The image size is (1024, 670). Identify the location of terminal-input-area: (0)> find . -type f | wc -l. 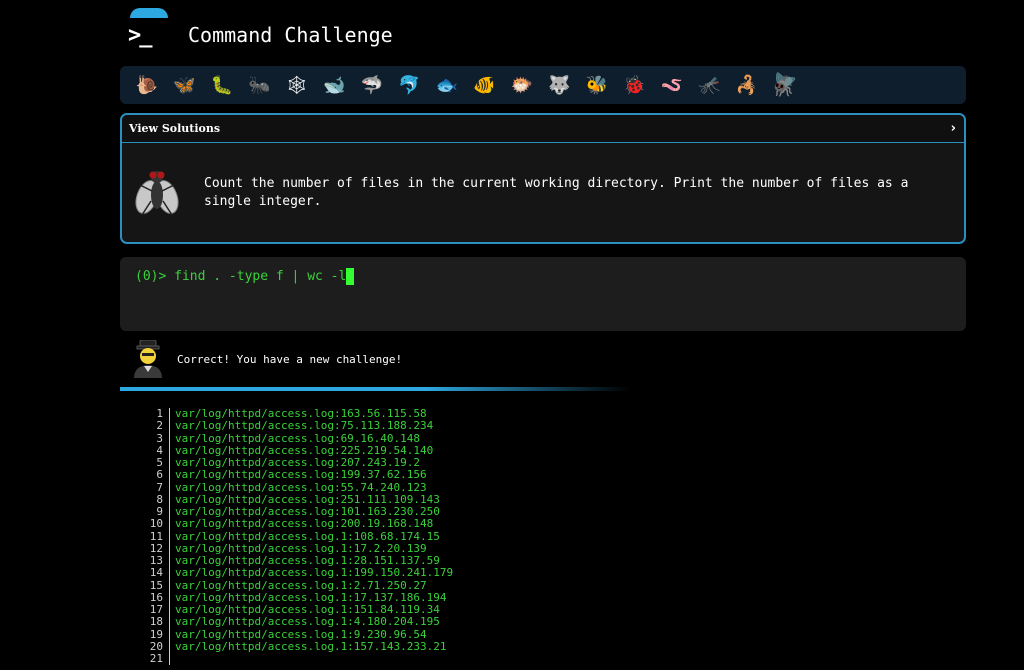
(543, 294).